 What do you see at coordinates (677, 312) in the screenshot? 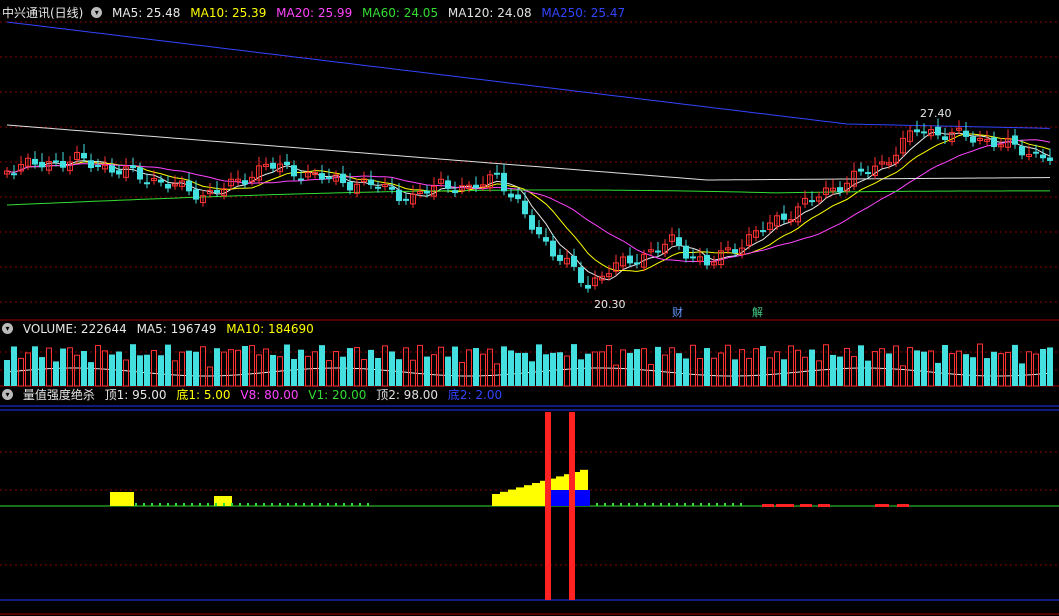
I see `event-financial: 财` at bounding box center [677, 312].